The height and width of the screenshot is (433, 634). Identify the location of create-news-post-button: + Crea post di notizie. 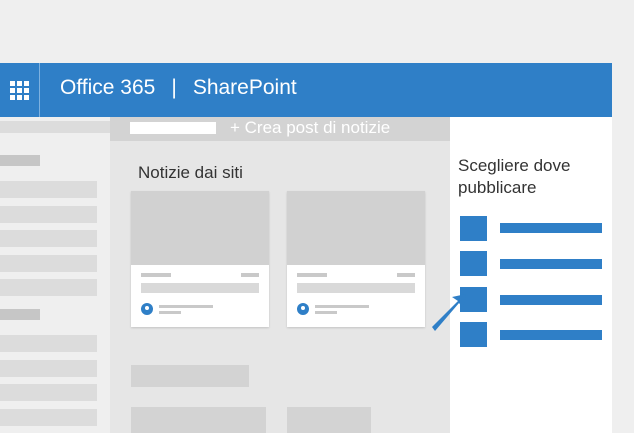
(310, 128).